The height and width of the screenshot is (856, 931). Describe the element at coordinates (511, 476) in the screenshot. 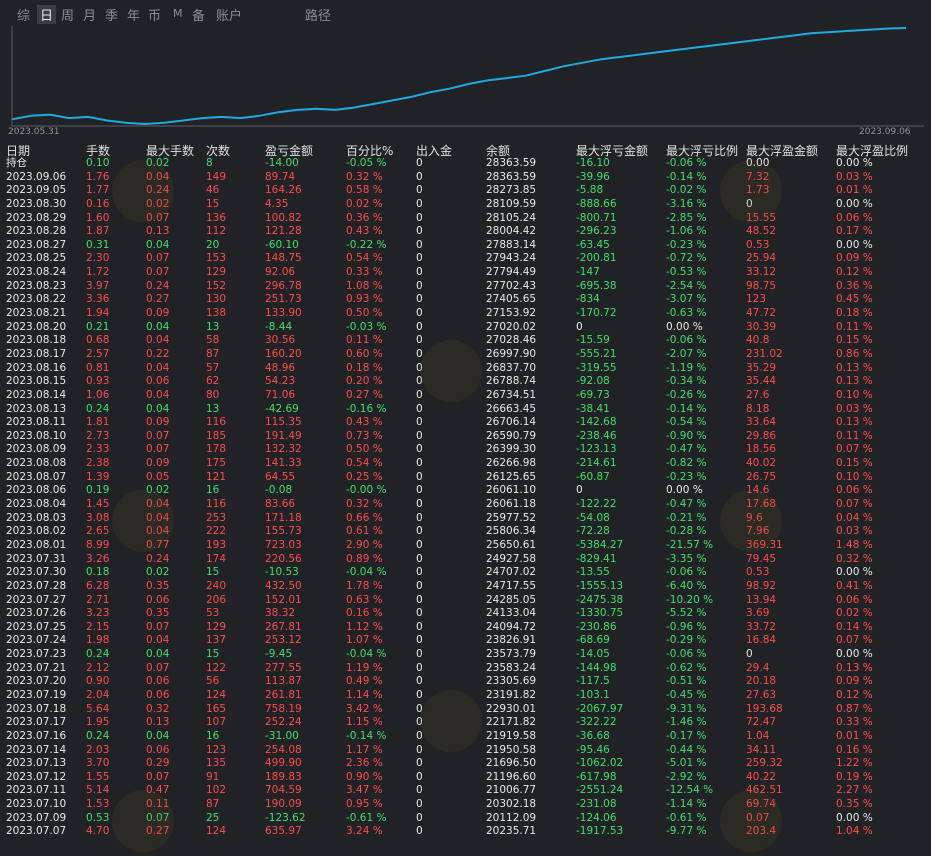

I see `cell-balance: 26125.65` at that location.